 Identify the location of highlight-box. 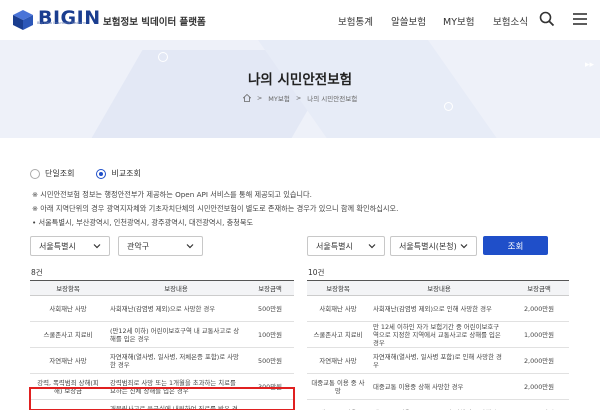
(162, 398).